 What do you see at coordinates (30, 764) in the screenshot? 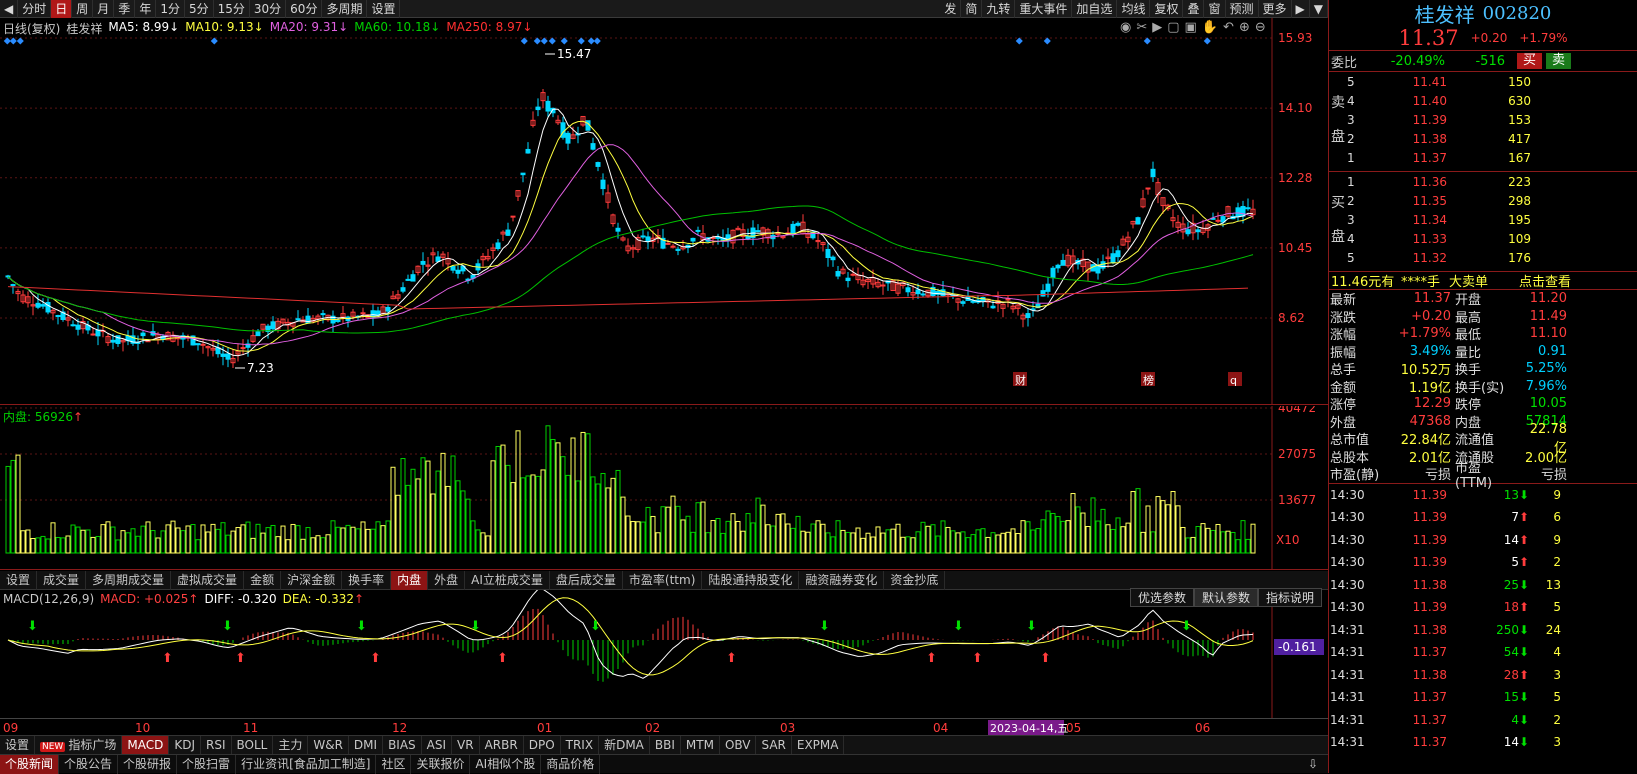
I see `news-tab: 个股新闻` at bounding box center [30, 764].